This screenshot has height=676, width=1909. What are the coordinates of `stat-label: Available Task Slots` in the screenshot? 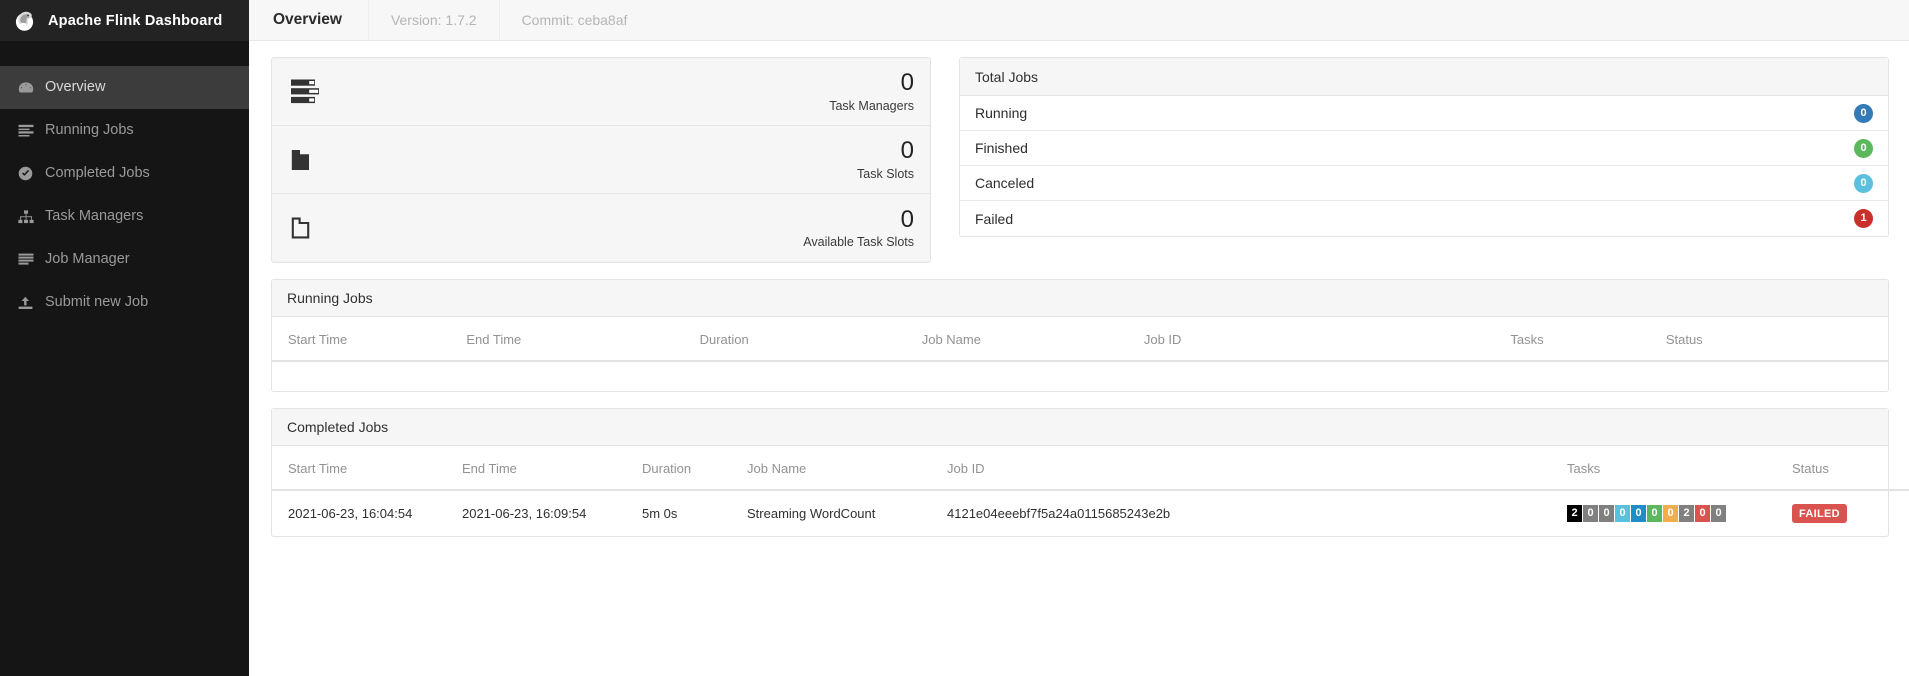 It's located at (858, 242).